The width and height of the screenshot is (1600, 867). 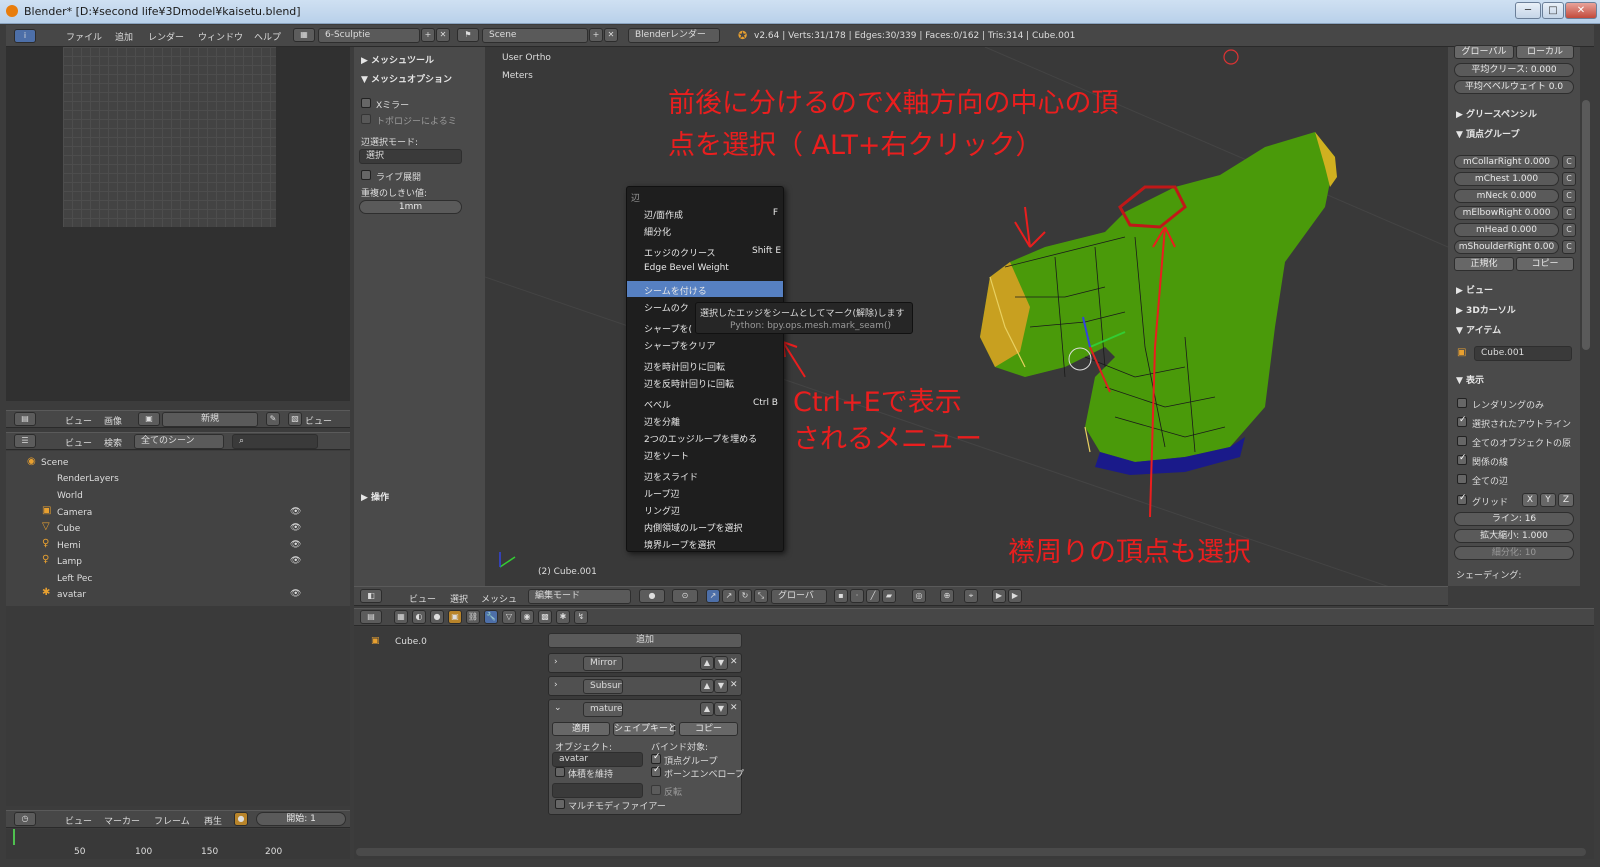 What do you see at coordinates (857, 596) in the screenshot?
I see `vertex-select-icon: ·` at bounding box center [857, 596].